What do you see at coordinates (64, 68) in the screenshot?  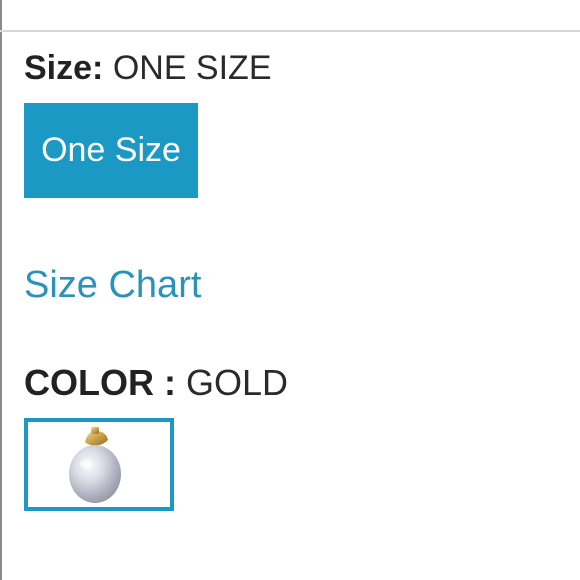 I see `size-label: Size:` at bounding box center [64, 68].